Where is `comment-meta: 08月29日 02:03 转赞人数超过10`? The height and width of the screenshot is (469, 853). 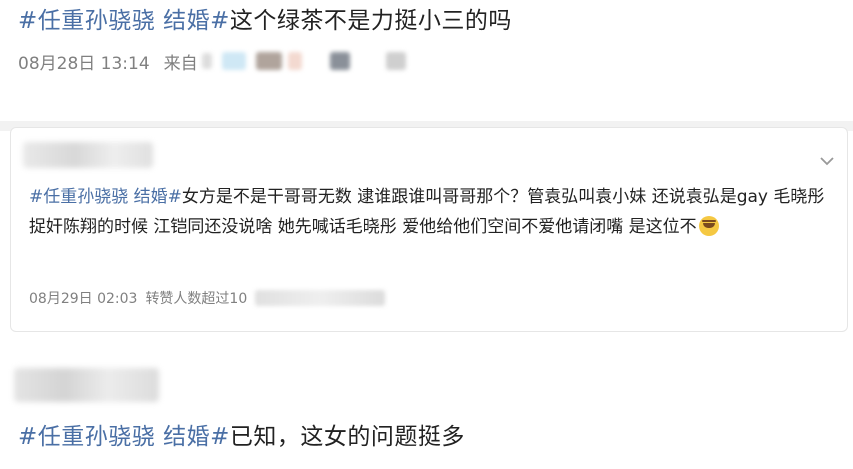 comment-meta: 08月29日 02:03 转赞人数超过10 is located at coordinates (207, 298).